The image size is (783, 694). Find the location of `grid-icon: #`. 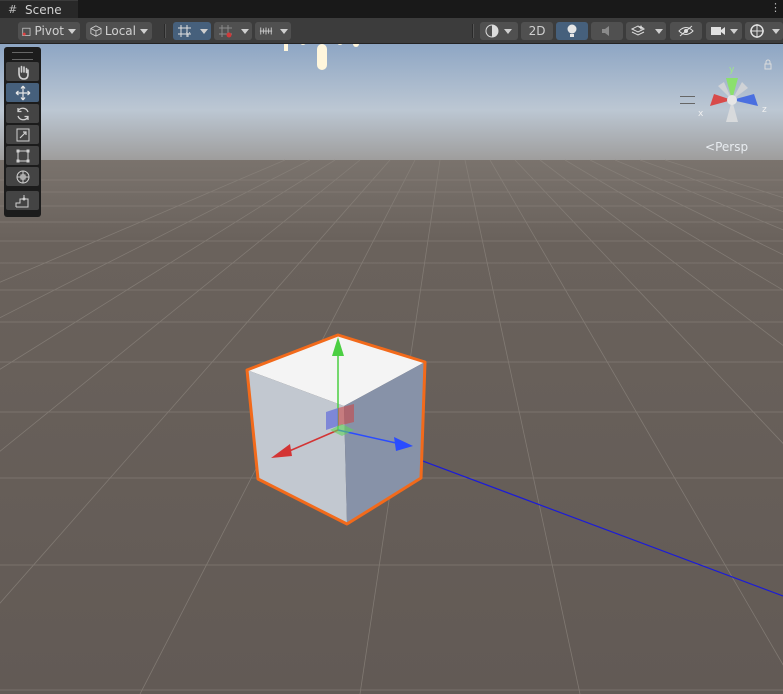

grid-icon: # is located at coordinates (13, 9).